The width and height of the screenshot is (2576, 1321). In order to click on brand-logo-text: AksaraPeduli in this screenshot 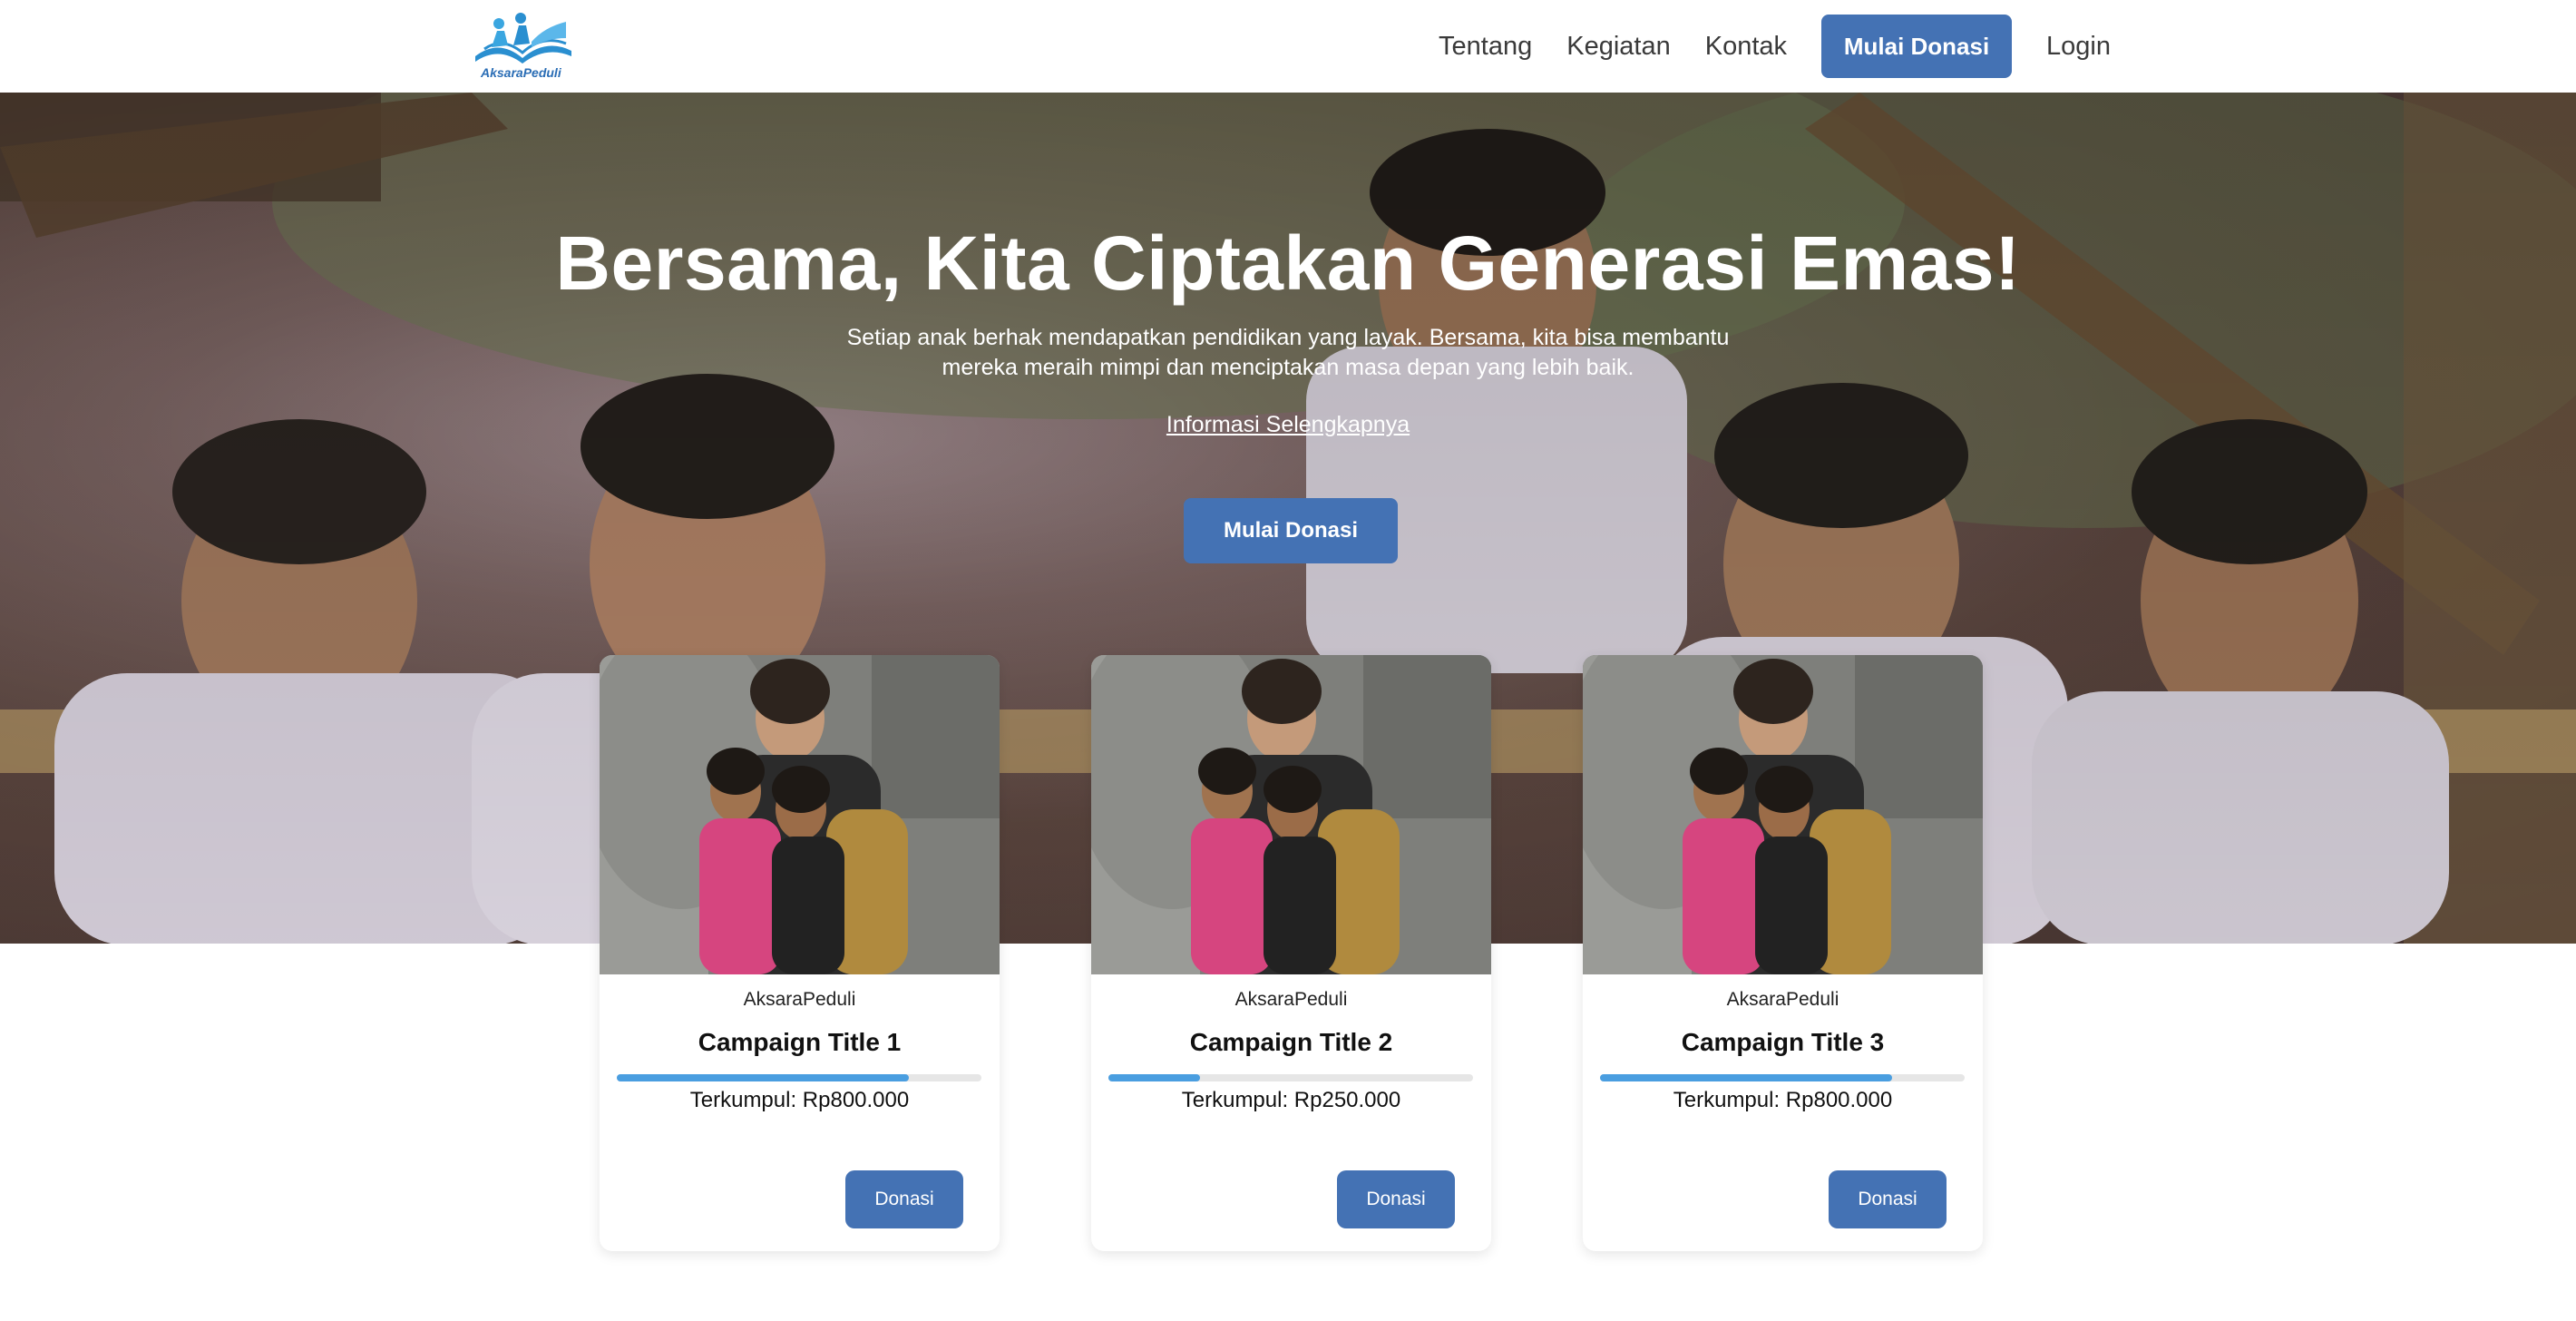, I will do `click(521, 73)`.